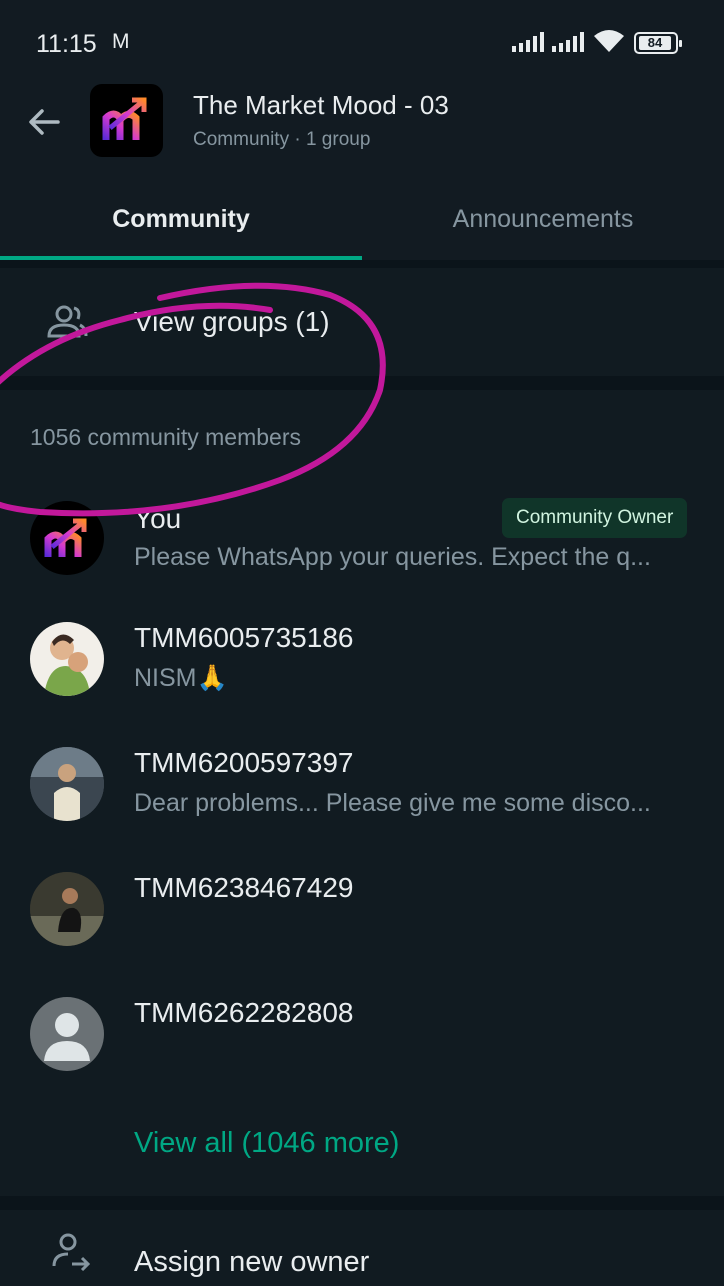 This screenshot has width=724, height=1286. What do you see at coordinates (266, 1143) in the screenshot?
I see `view-all-link: View all (1046 more)` at bounding box center [266, 1143].